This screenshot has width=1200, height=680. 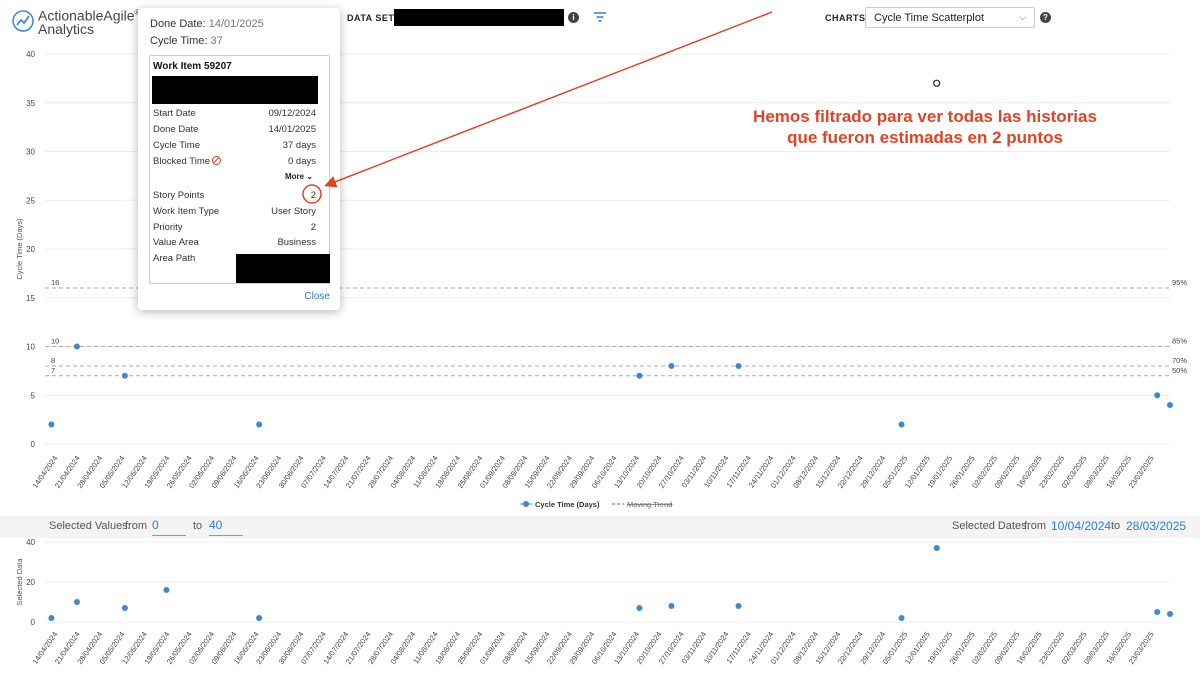 What do you see at coordinates (226, 527) in the screenshot?
I see `to-value-input: 40` at bounding box center [226, 527].